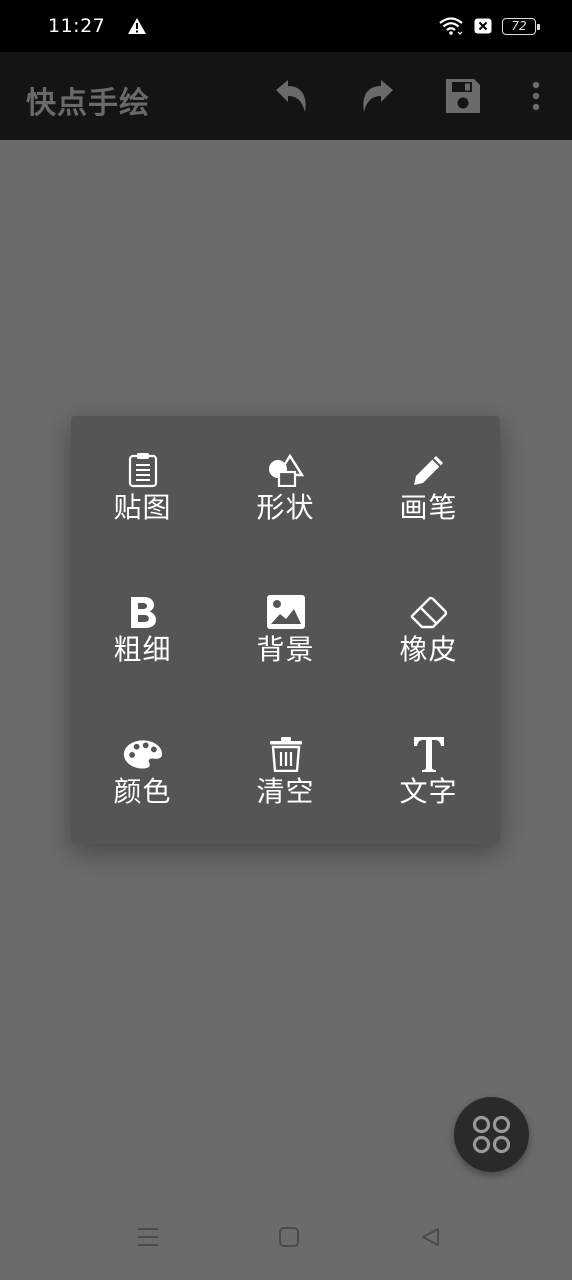 This screenshot has height=1280, width=572. What do you see at coordinates (143, 470) in the screenshot?
I see `clipboard-icon` at bounding box center [143, 470].